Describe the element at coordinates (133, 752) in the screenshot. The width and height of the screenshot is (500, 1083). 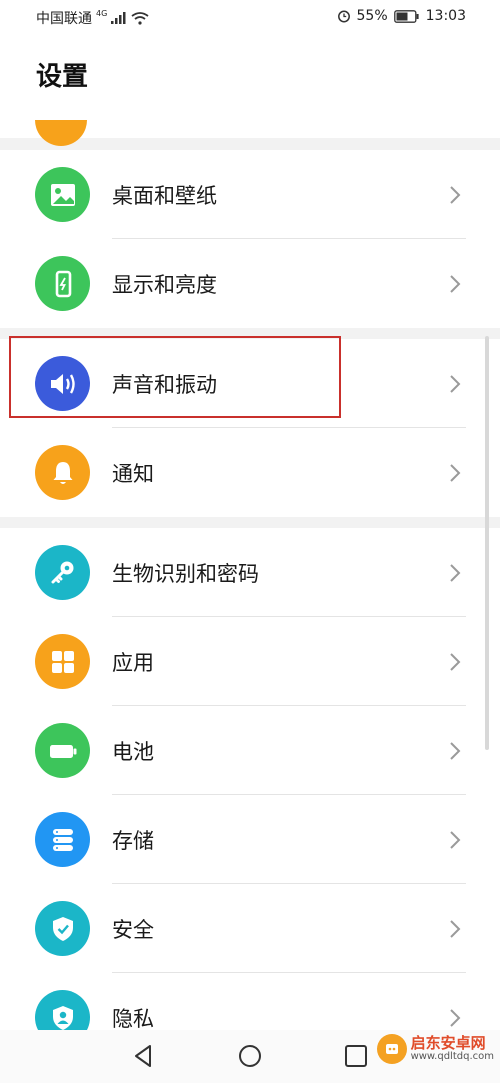
I see `settings-item-label: 电池` at that location.